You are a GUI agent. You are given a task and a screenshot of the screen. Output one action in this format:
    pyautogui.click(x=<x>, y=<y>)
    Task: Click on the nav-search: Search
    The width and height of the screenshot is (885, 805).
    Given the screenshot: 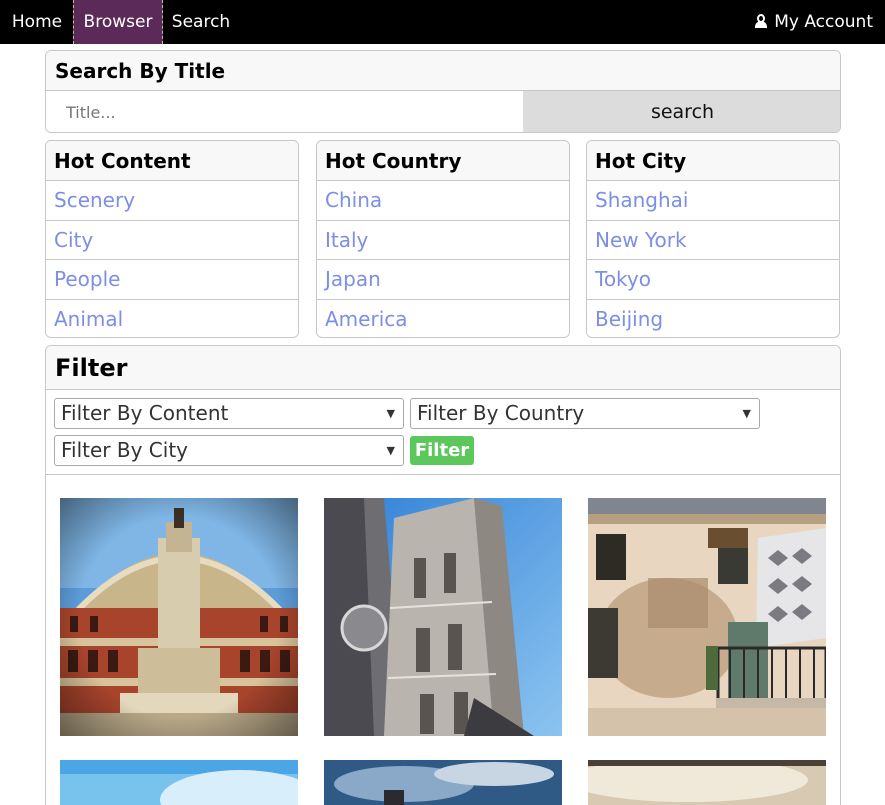 What is the action you would take?
    pyautogui.click(x=201, y=22)
    